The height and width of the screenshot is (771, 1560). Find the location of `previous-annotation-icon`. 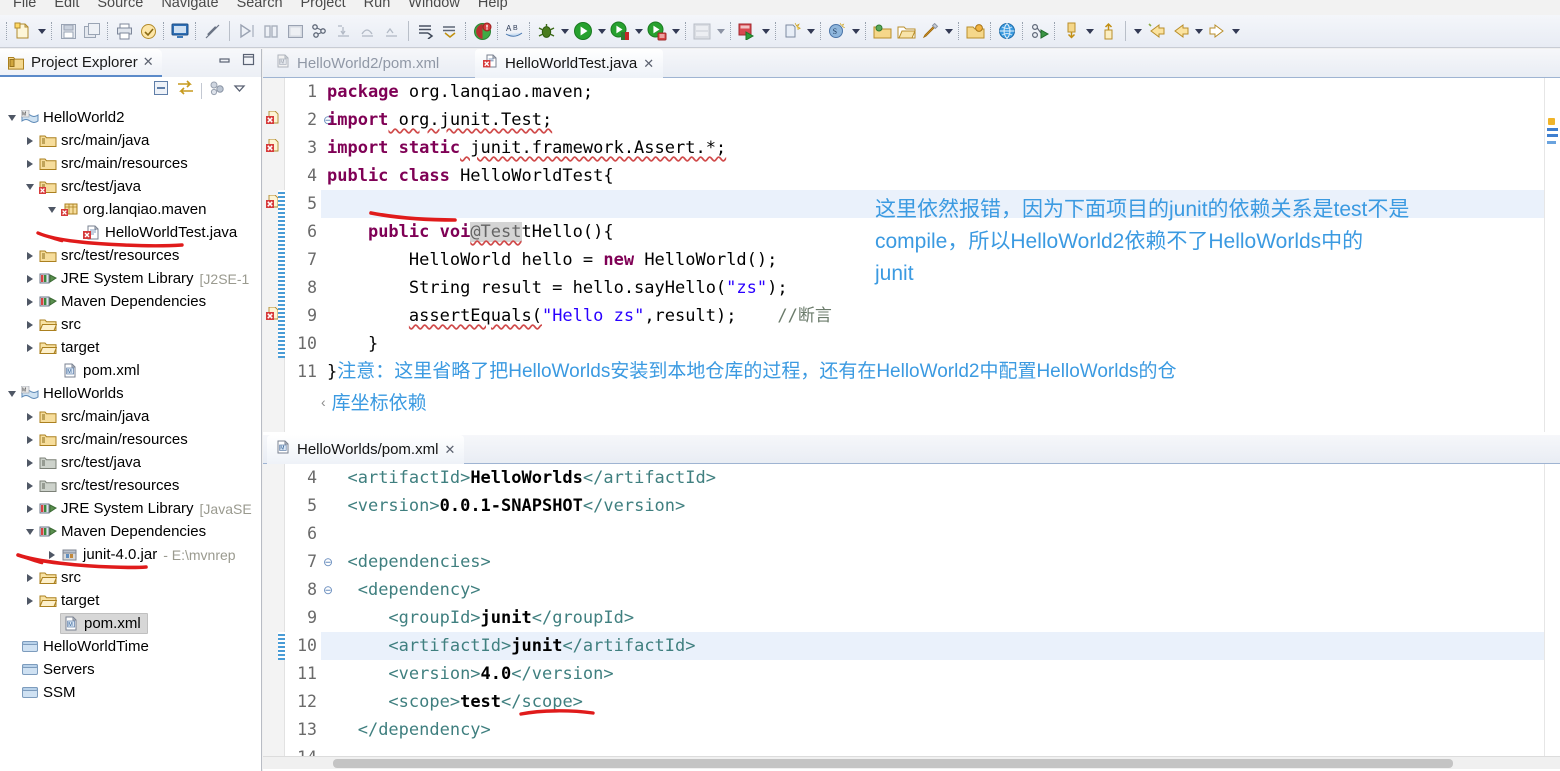

previous-annotation-icon is located at coordinates (450, 31).